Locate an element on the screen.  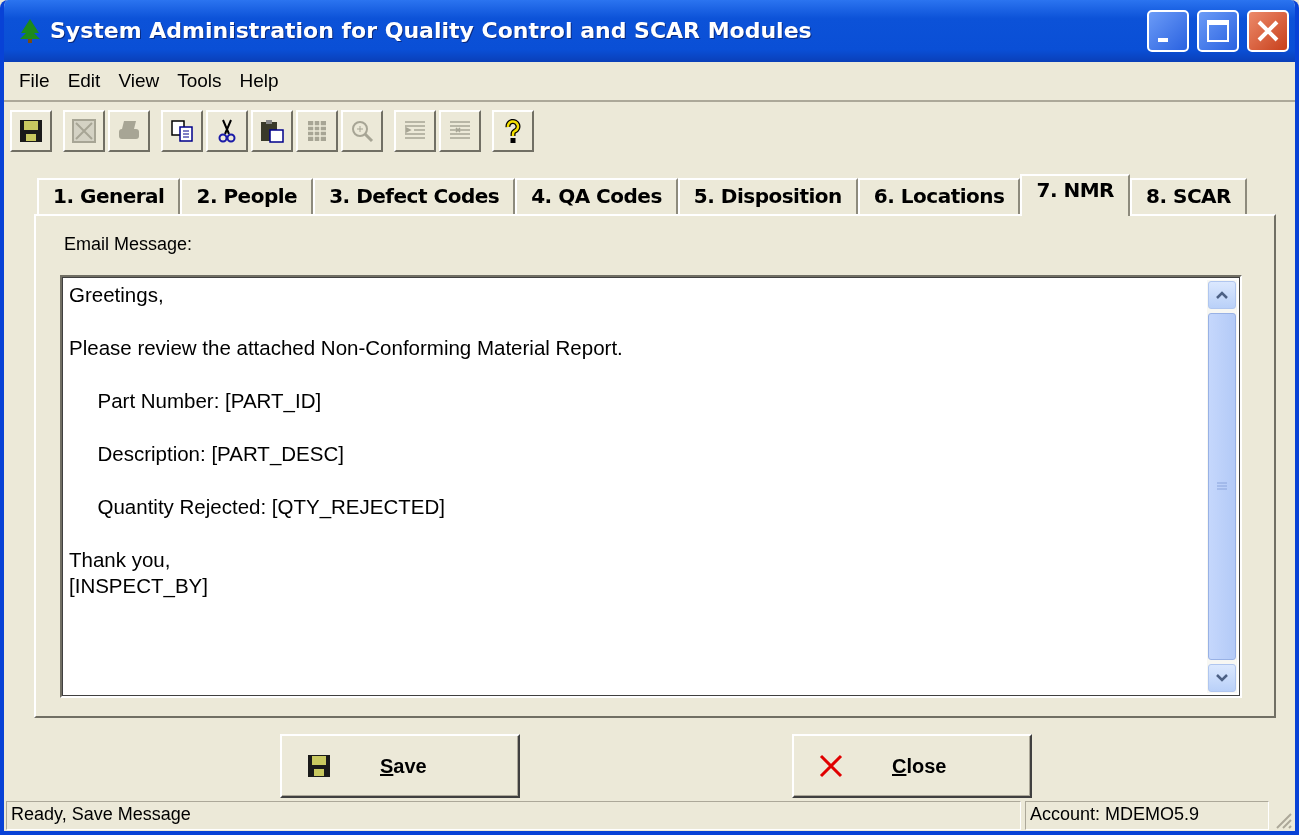
window-title: System Administration for Quality Control and SCAR Modules is located at coordinates (431, 31).